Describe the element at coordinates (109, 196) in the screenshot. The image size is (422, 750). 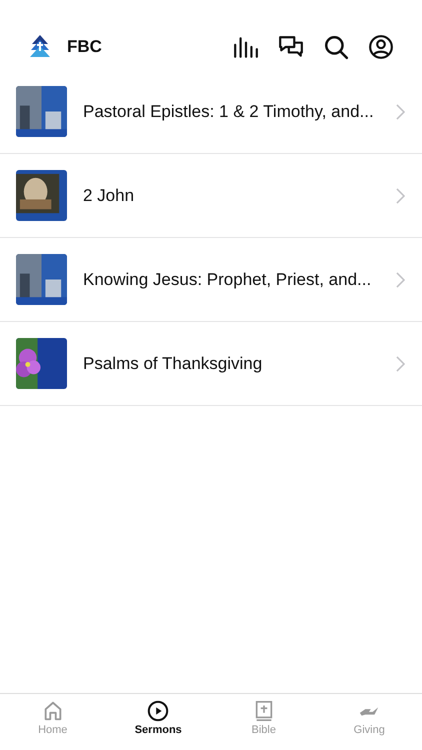
I see `sermon-title: 2 John` at that location.